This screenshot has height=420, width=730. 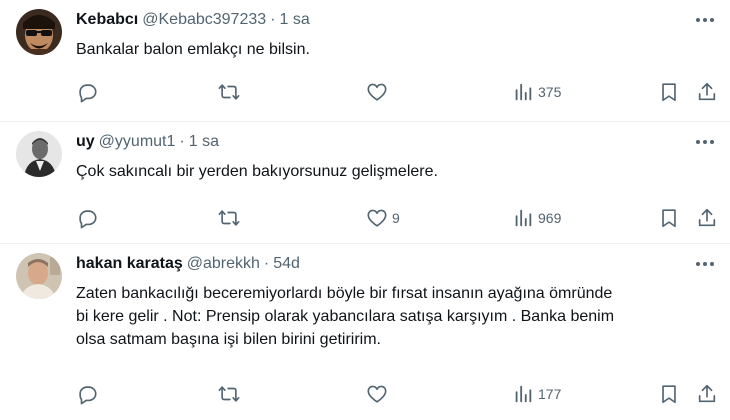 I want to click on action-bar: 375, so click(x=392, y=92).